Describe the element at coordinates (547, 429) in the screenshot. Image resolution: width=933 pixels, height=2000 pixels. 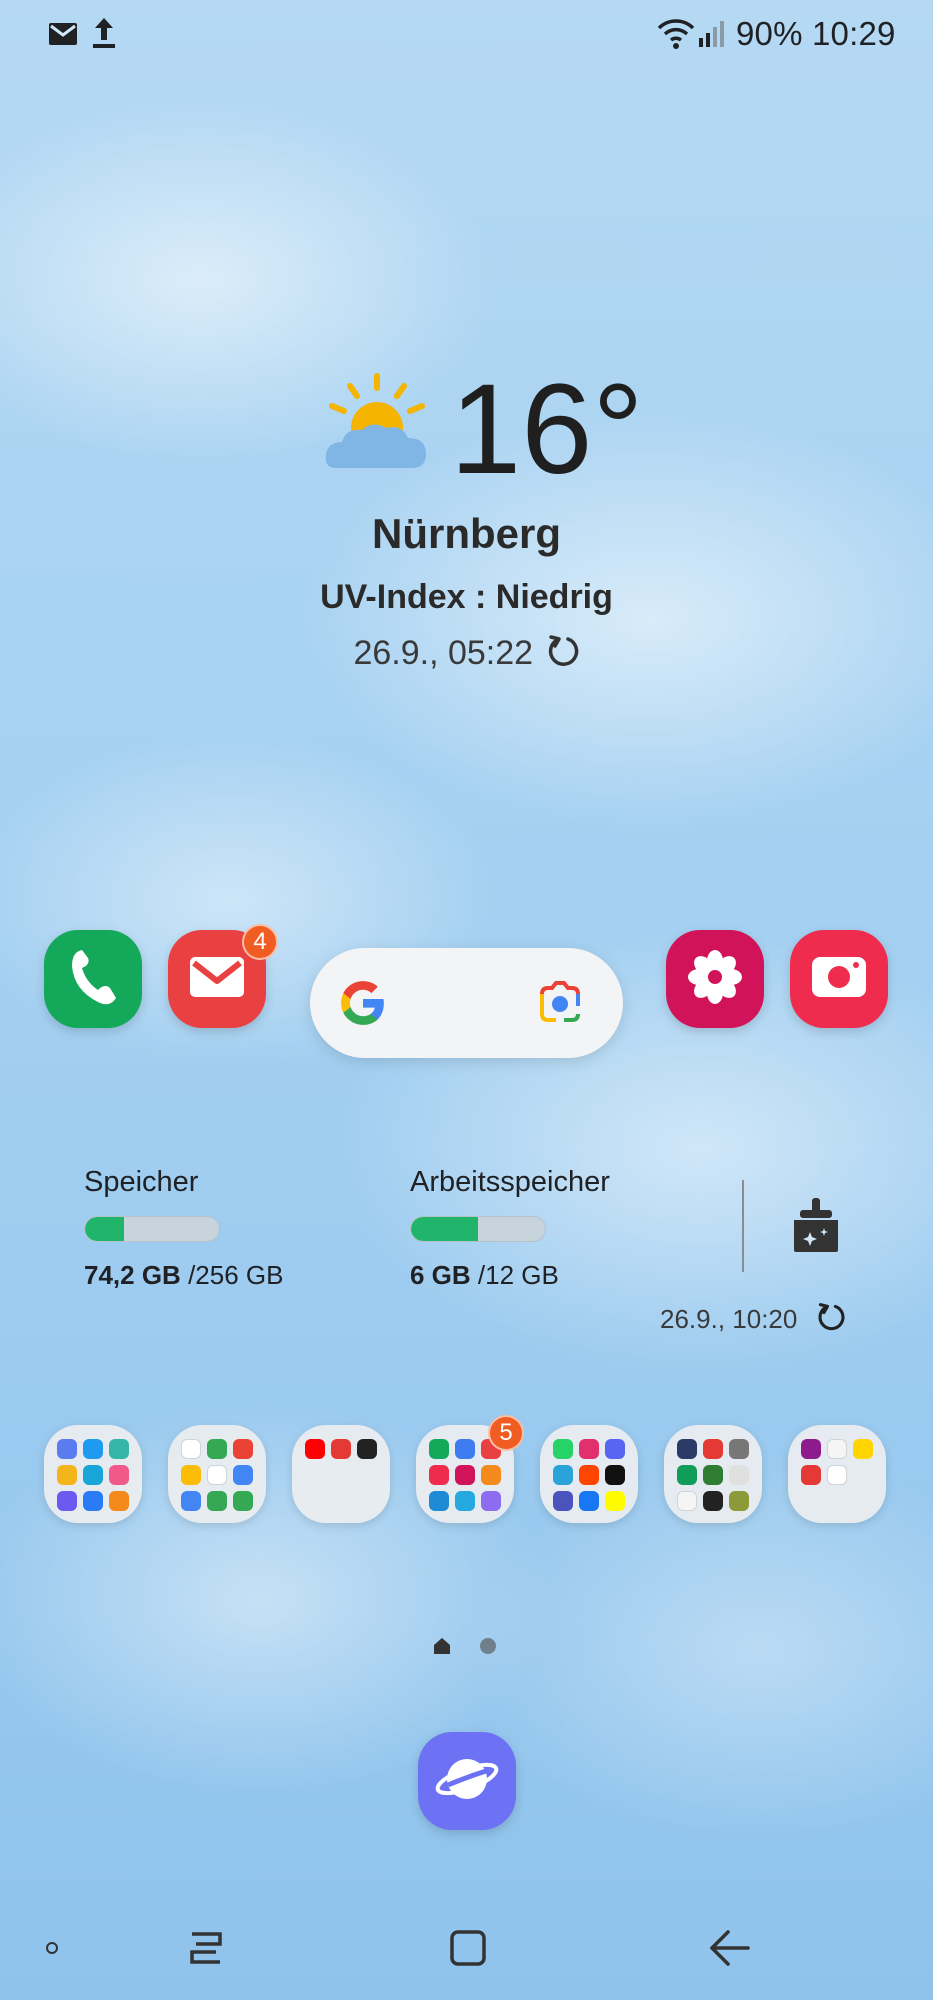
I see `temperature: 16°` at that location.